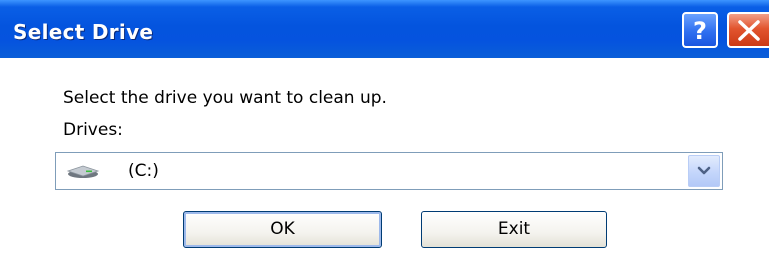  I want to click on selected-drive-value: (C:), so click(143, 171).